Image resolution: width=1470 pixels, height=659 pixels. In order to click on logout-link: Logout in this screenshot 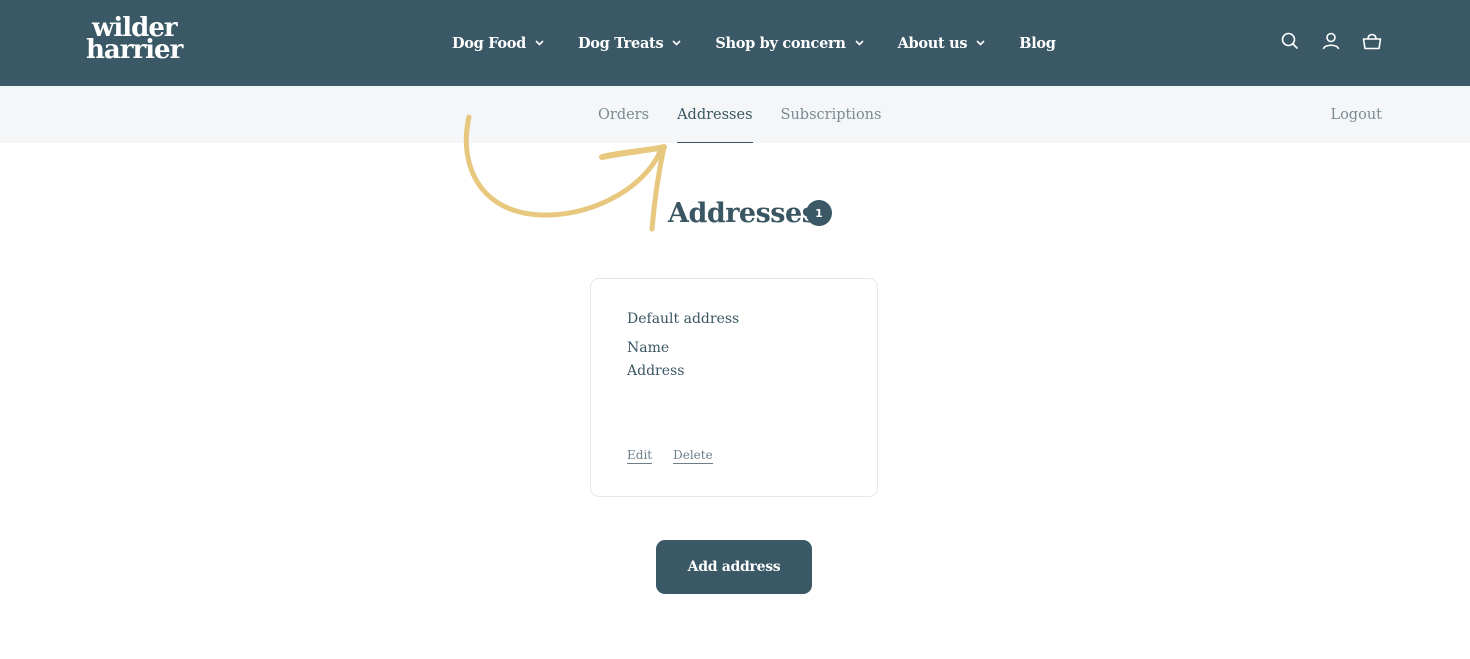, I will do `click(1356, 114)`.